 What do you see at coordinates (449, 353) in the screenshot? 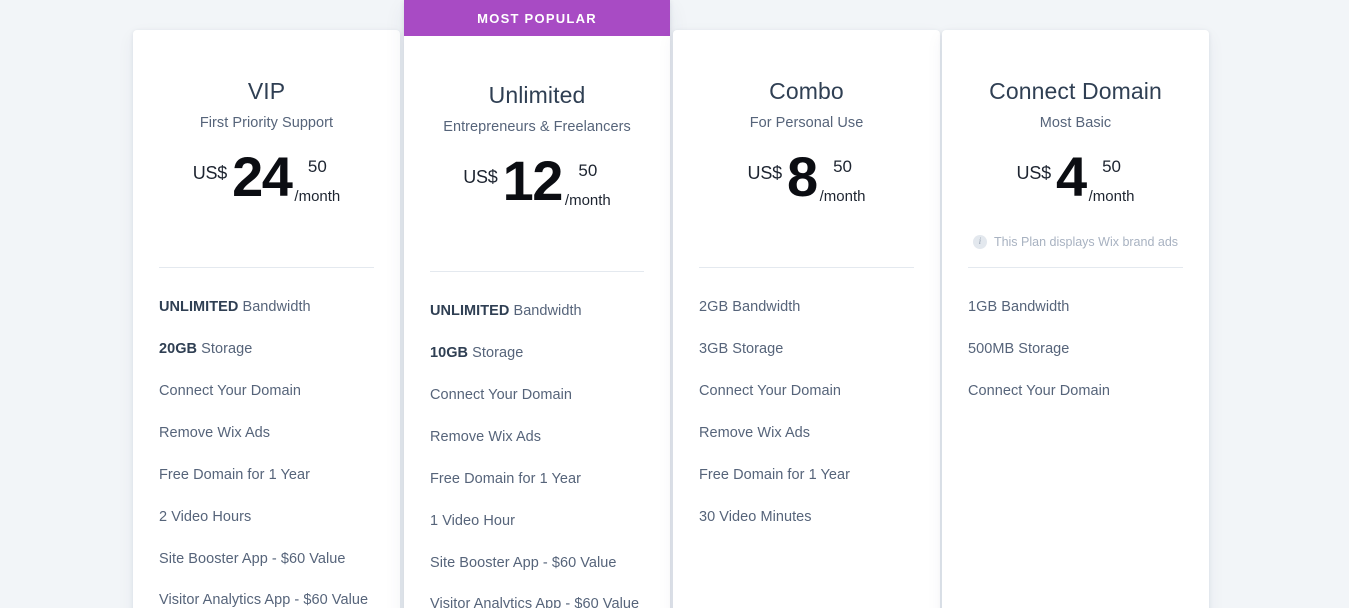
I see `feature-item-highlight: 10GB` at bounding box center [449, 353].